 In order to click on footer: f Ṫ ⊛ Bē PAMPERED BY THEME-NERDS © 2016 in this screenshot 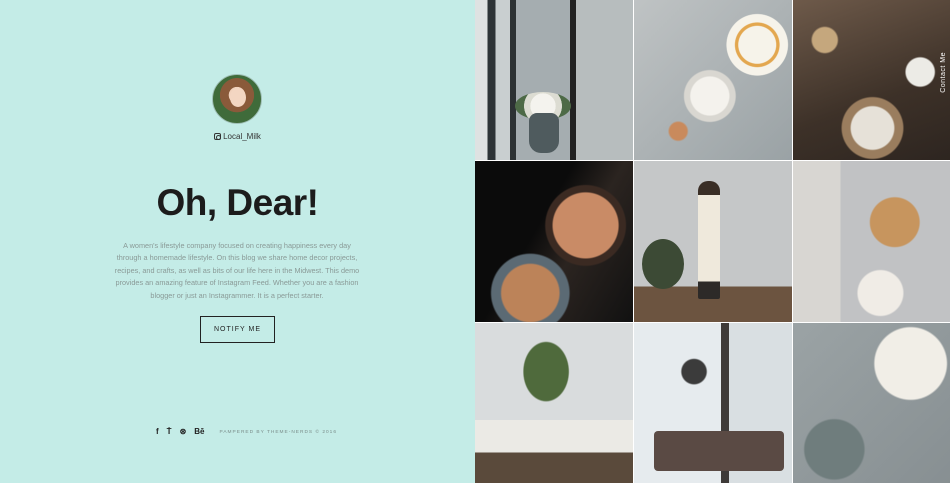, I will do `click(246, 432)`.